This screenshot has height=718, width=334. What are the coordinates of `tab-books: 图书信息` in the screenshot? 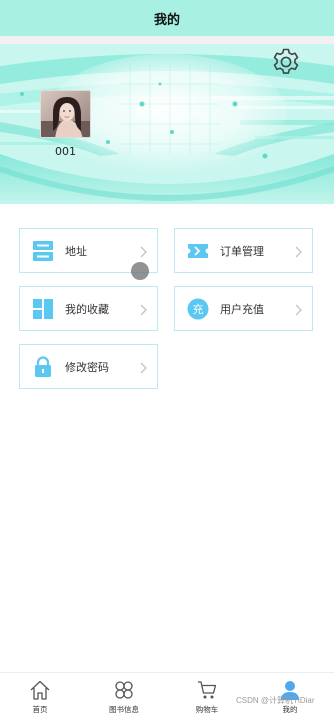 It's located at (124, 695).